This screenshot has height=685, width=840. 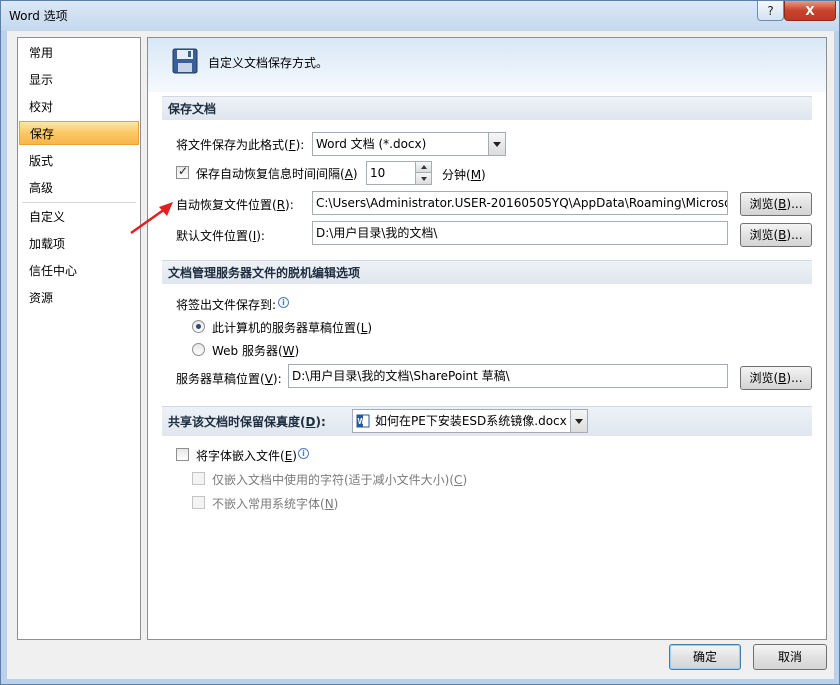 I want to click on embed-fonts-checkbox, so click(x=182, y=454).